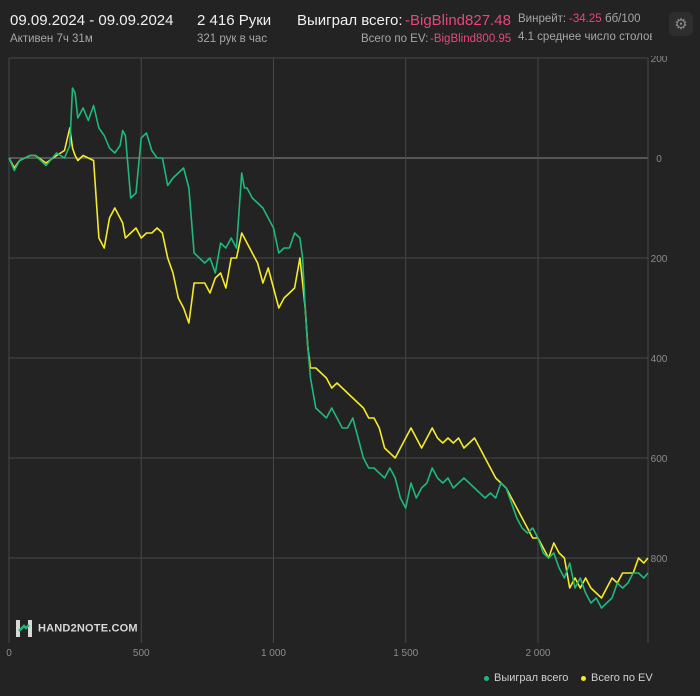 The width and height of the screenshot is (700, 696). I want to click on date-range: 09.09.2024 - 09.09.2024, so click(92, 20).